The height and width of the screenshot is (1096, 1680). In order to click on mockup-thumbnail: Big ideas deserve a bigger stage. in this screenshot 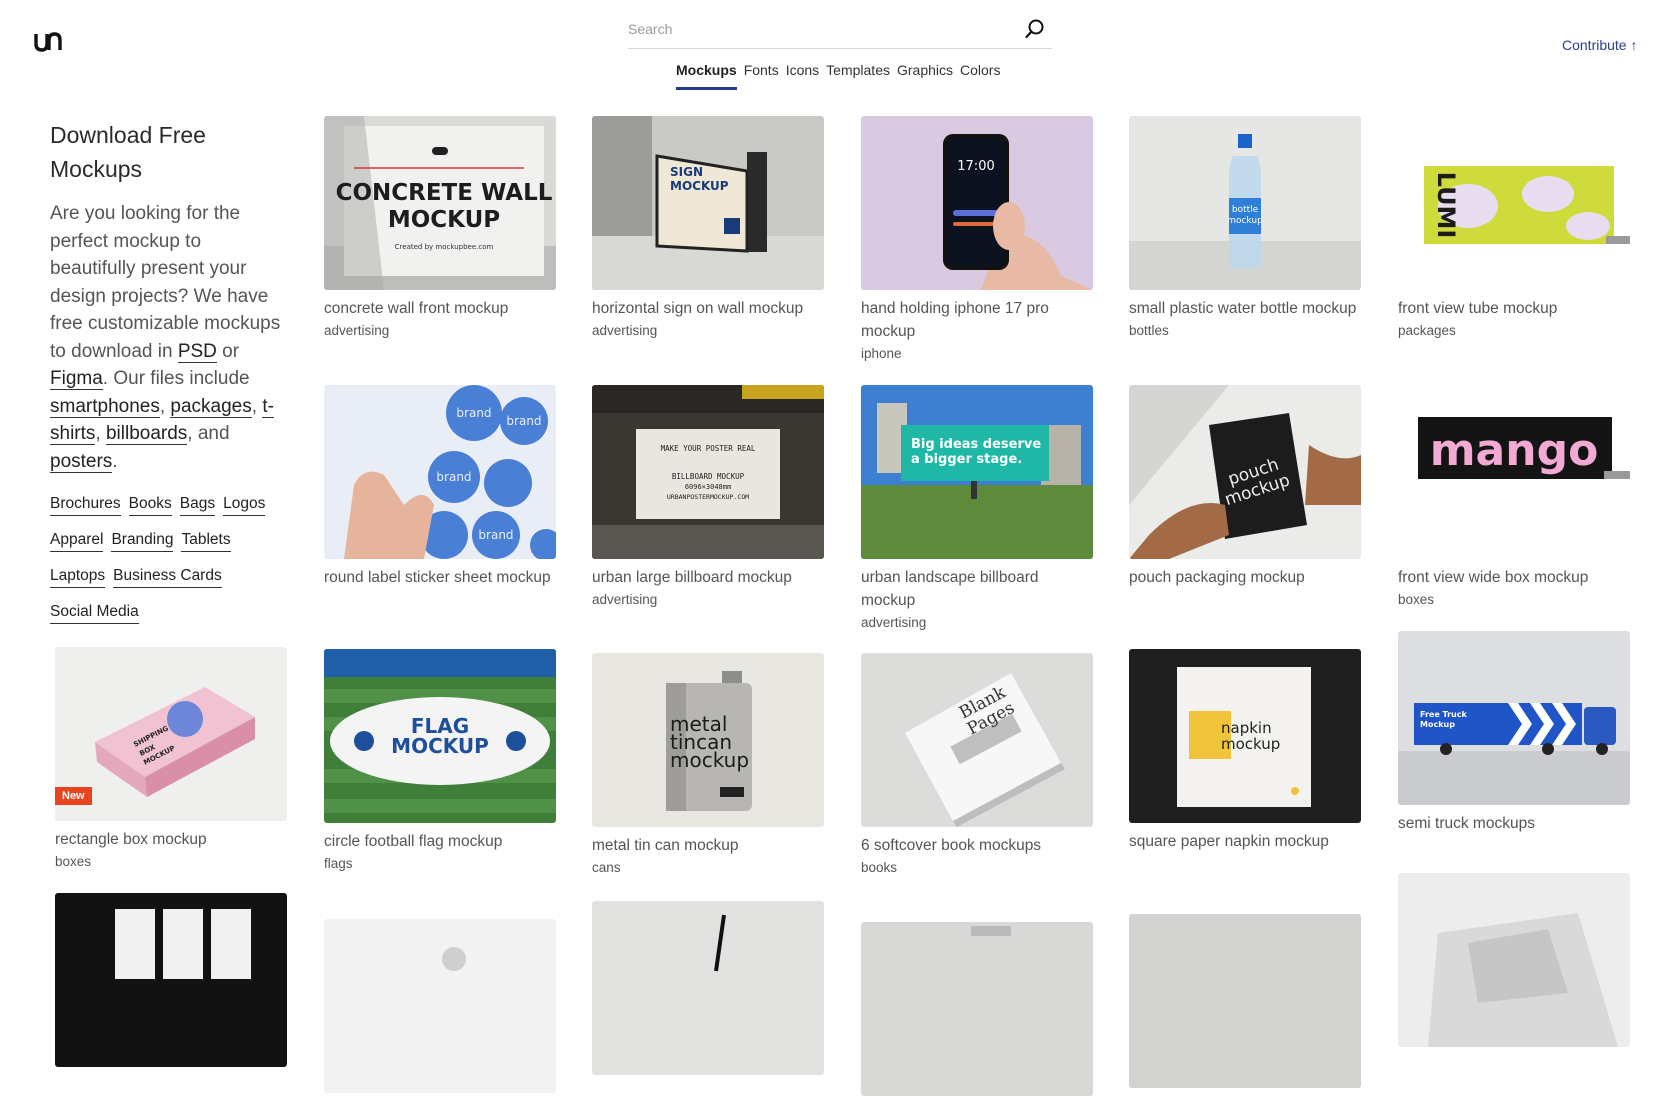, I will do `click(977, 472)`.